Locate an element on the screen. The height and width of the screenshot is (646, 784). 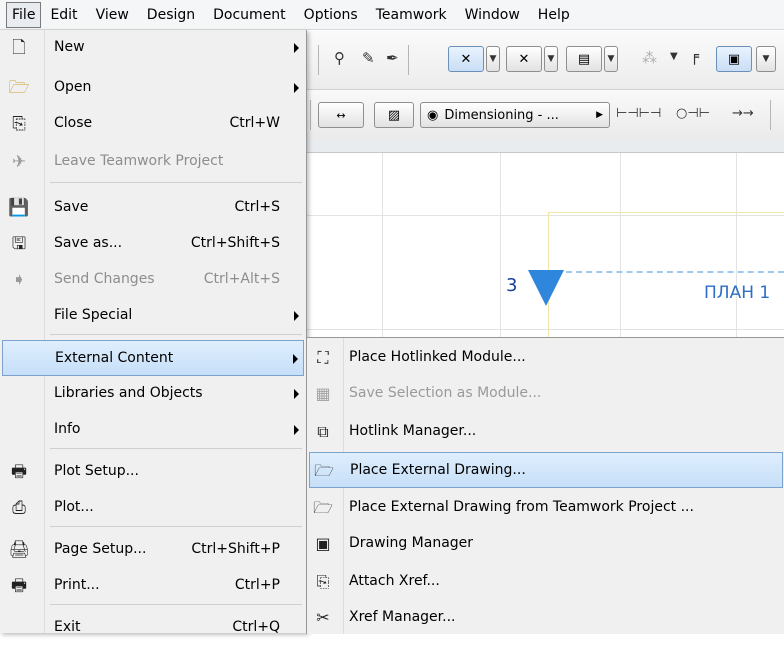
teamwork-drawing-icon: 🗁 is located at coordinates (323, 507).